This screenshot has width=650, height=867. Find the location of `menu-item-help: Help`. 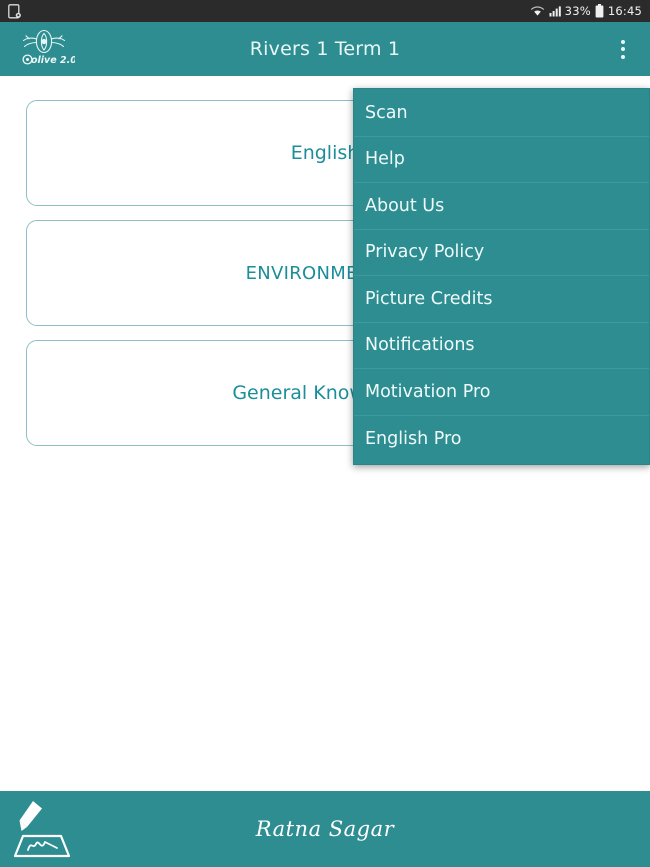

menu-item-help: Help is located at coordinates (501, 160).